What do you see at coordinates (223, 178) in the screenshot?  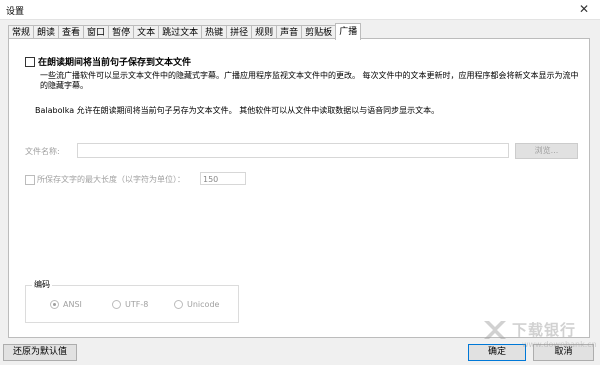 I see `max-length-input: 150` at bounding box center [223, 178].